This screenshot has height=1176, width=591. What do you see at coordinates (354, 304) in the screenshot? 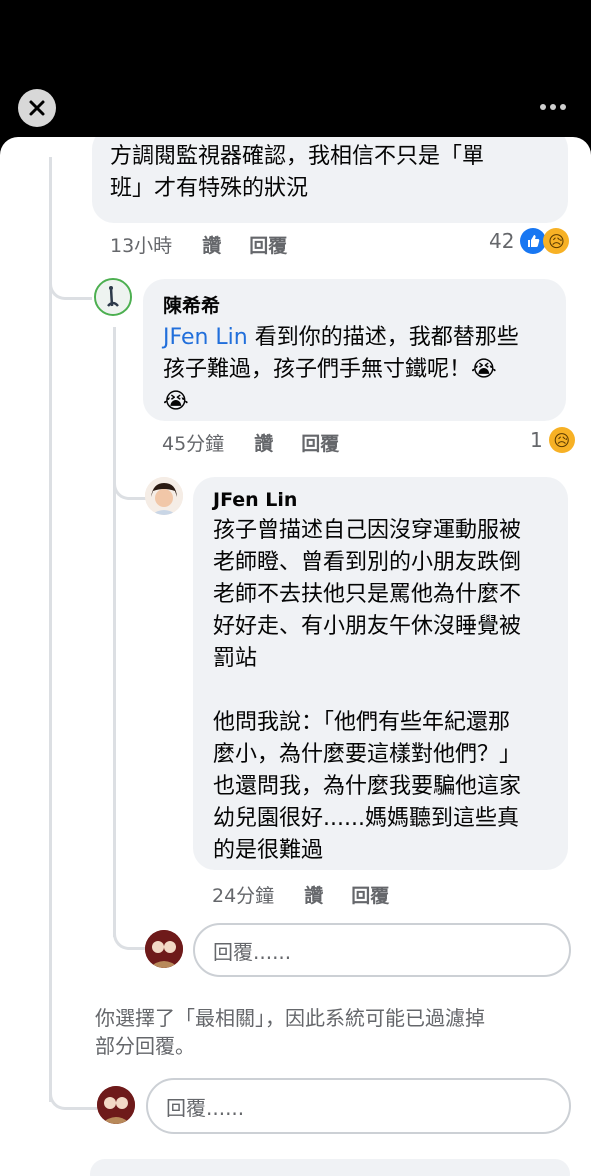
I see `comment-author: 陳希希` at bounding box center [354, 304].